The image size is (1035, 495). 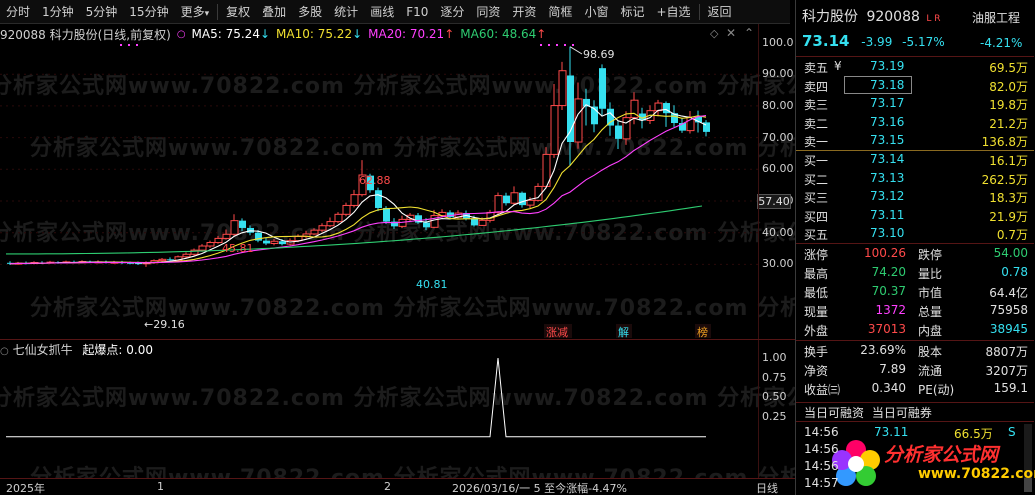 I want to click on toolbar-item-1: 1分钟, so click(x=58, y=12).